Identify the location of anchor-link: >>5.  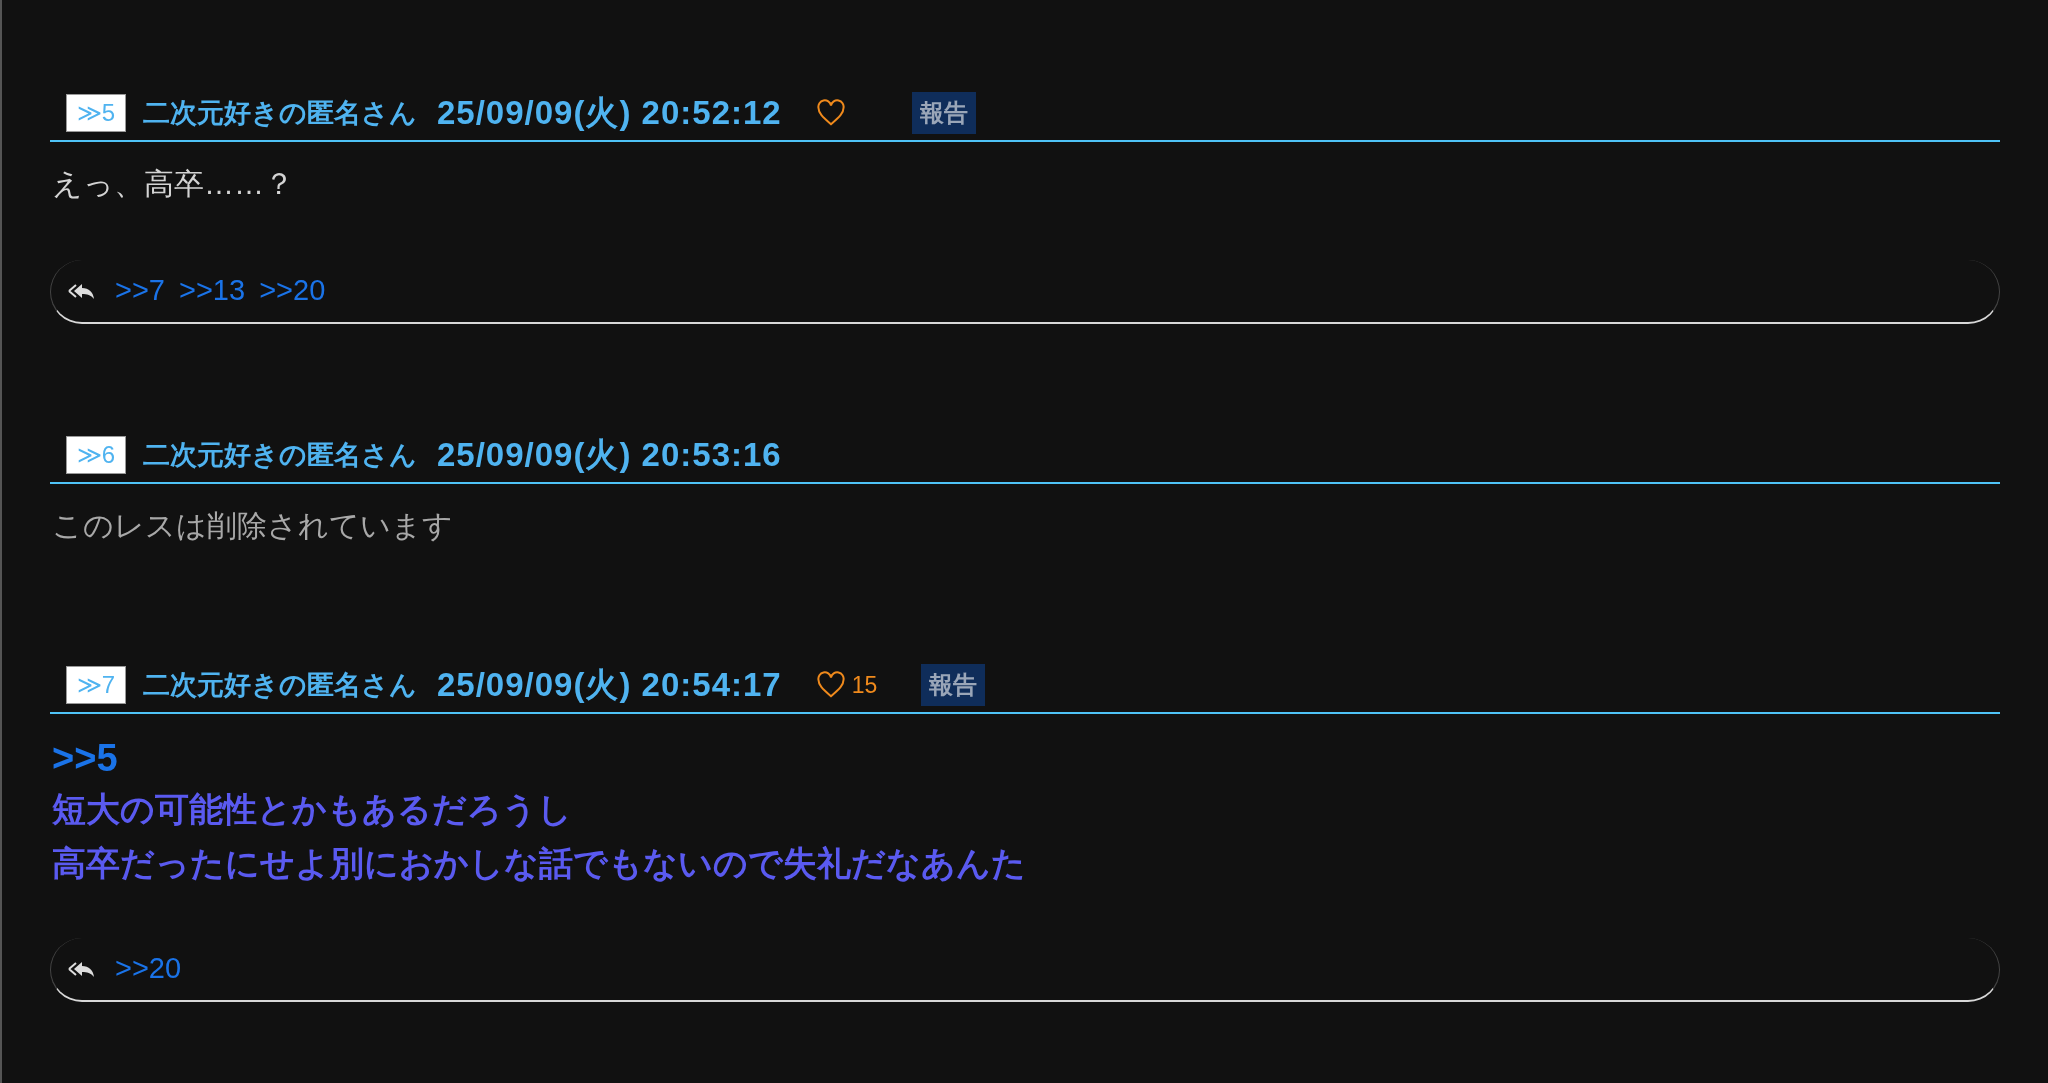
(85, 758).